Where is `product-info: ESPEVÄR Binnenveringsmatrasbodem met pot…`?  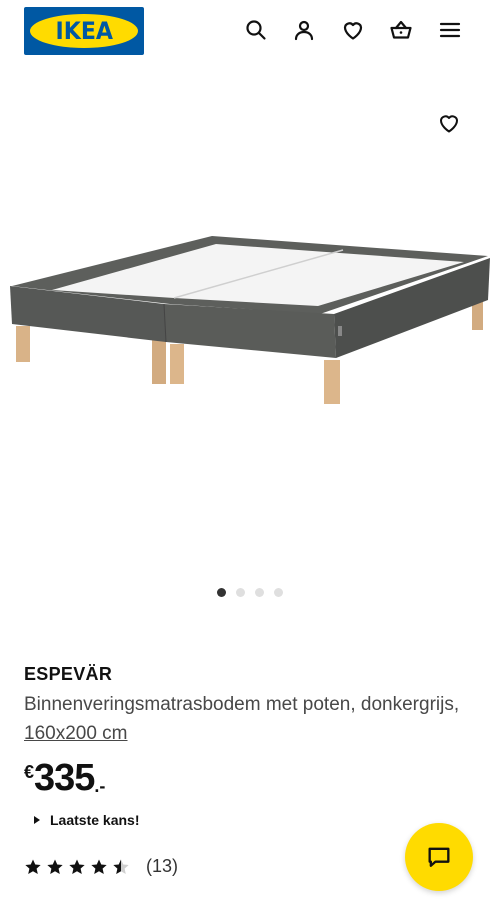 product-info: ESPEVÄR Binnenveringsmatrasbodem met pot… is located at coordinates (249, 705).